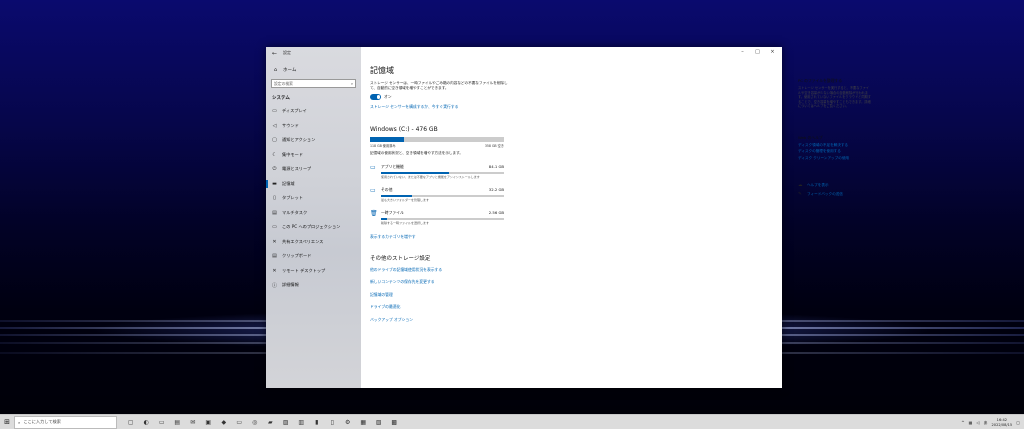  What do you see at coordinates (274, 53) in the screenshot?
I see `back-arrow-icon: ←` at bounding box center [274, 53].